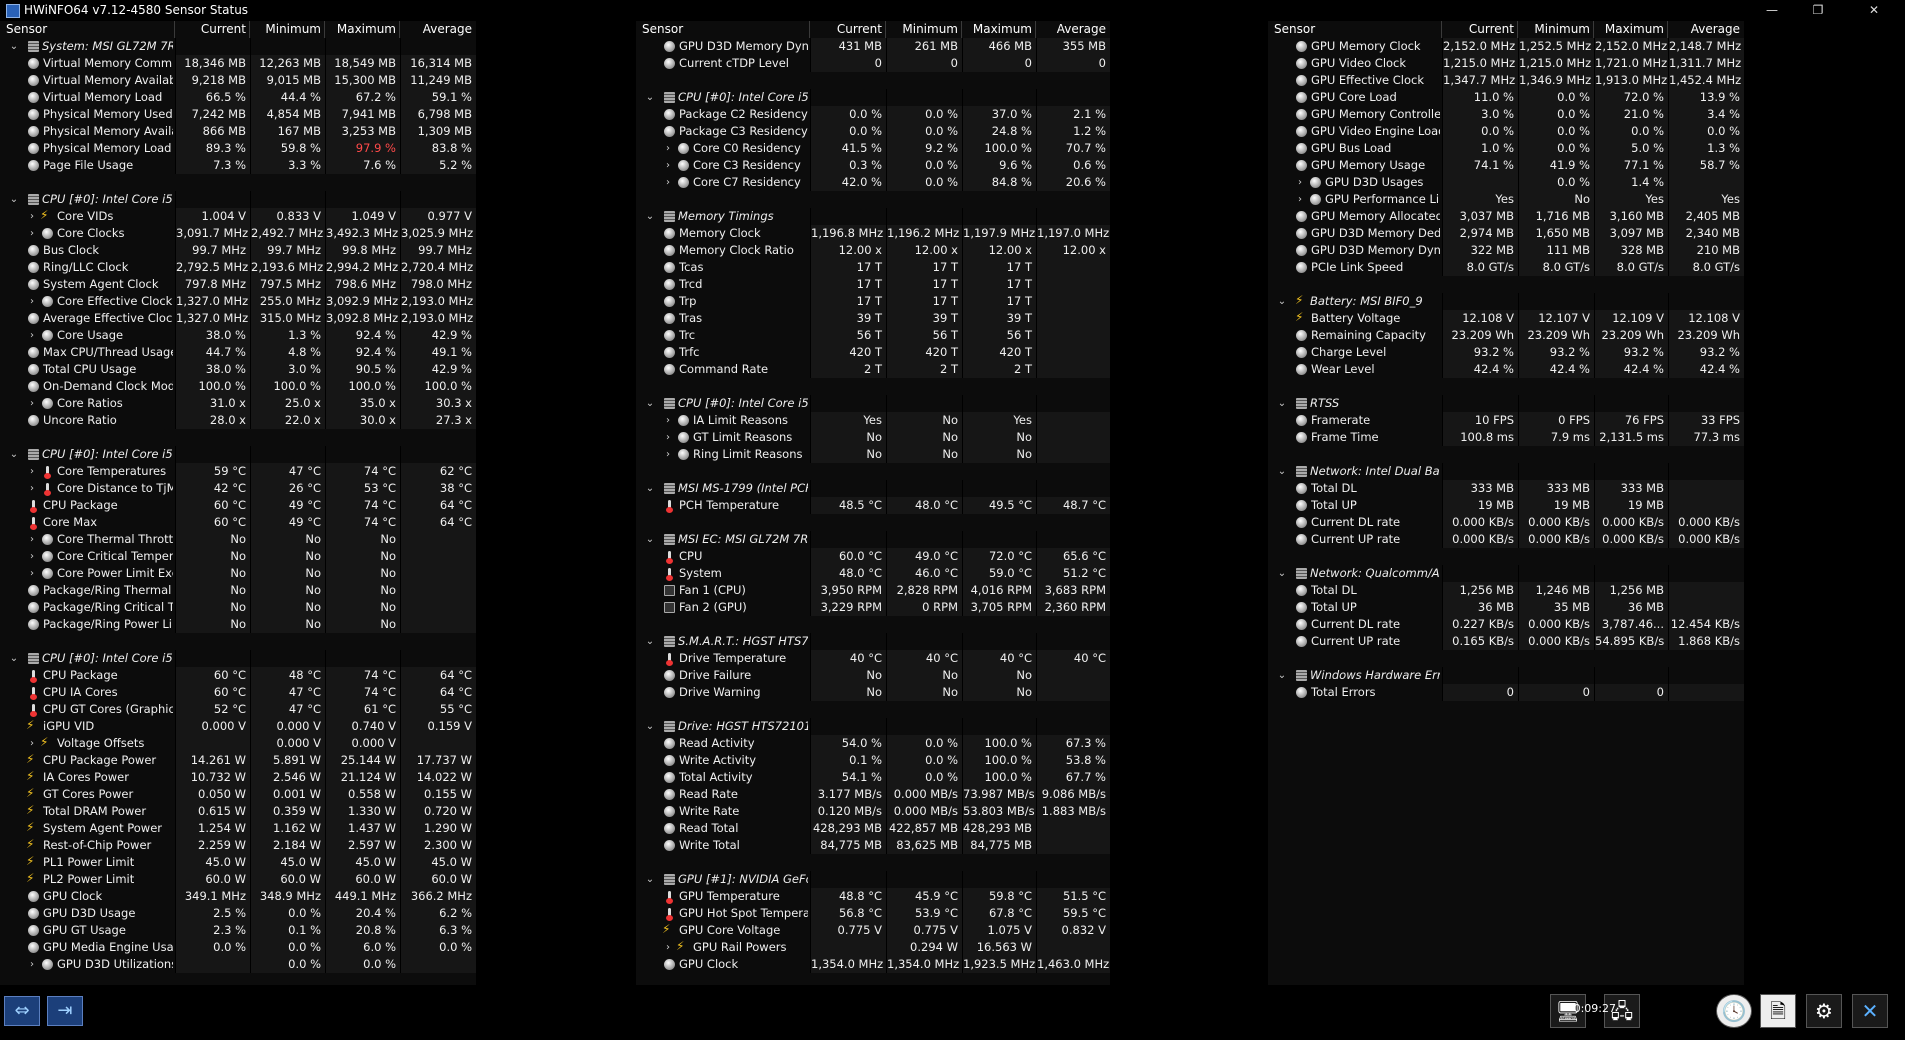 This screenshot has width=1905, height=1040. What do you see at coordinates (238, 913) in the screenshot?
I see `sensor-row: GPU D3D Usage 2.5 % 0.0 % 20.4 % 6.2 %` at bounding box center [238, 913].